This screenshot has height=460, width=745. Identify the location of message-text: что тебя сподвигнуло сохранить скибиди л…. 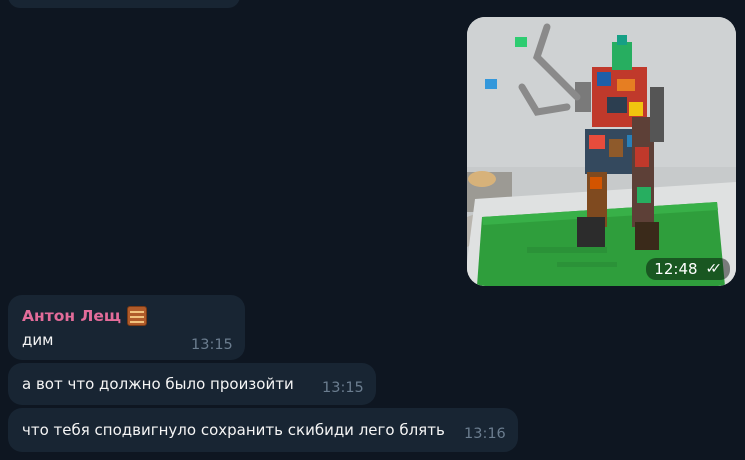
(233, 430).